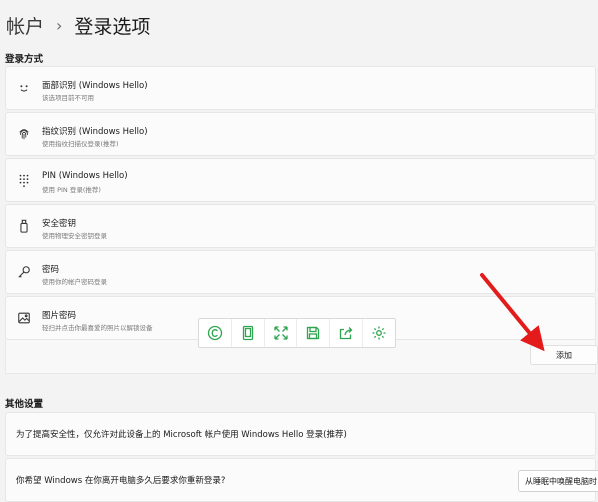 The image size is (598, 502). What do you see at coordinates (24, 180) in the screenshot?
I see `keypad-icon` at bounding box center [24, 180].